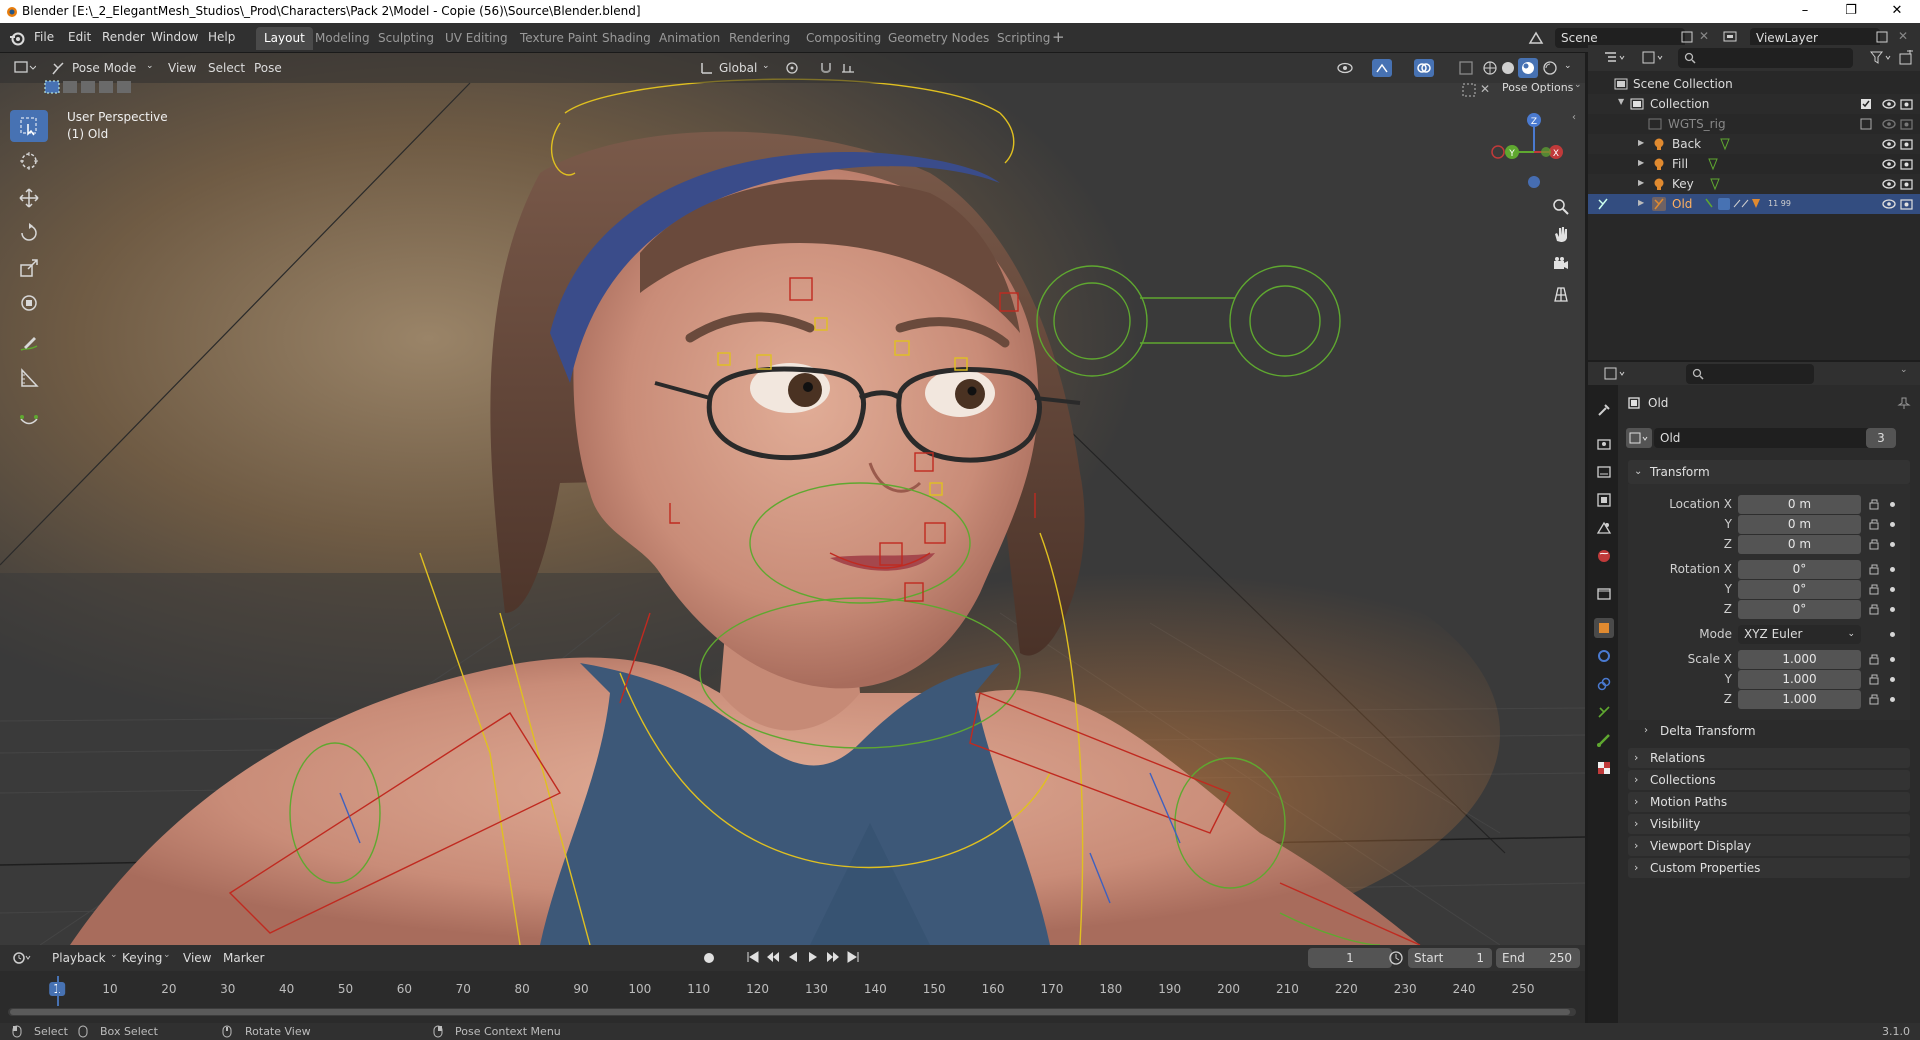 Image resolution: width=1920 pixels, height=1040 pixels. What do you see at coordinates (1616, 374) in the screenshot?
I see `properties-editor-type-icon` at bounding box center [1616, 374].